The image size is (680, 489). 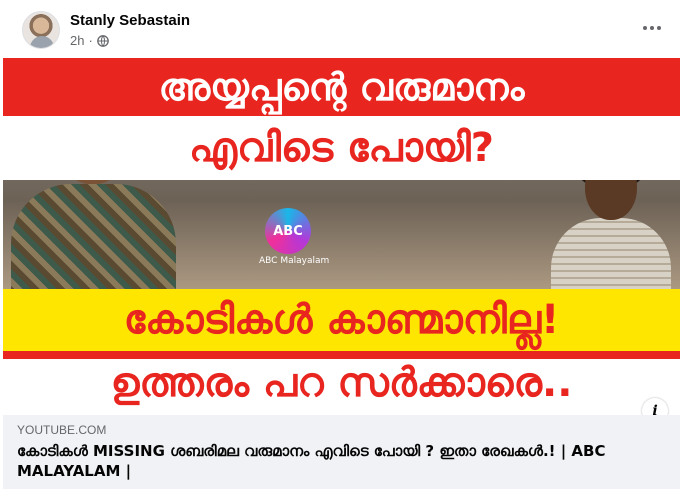 I want to click on more-horizontal-icon, so click(x=645, y=28).